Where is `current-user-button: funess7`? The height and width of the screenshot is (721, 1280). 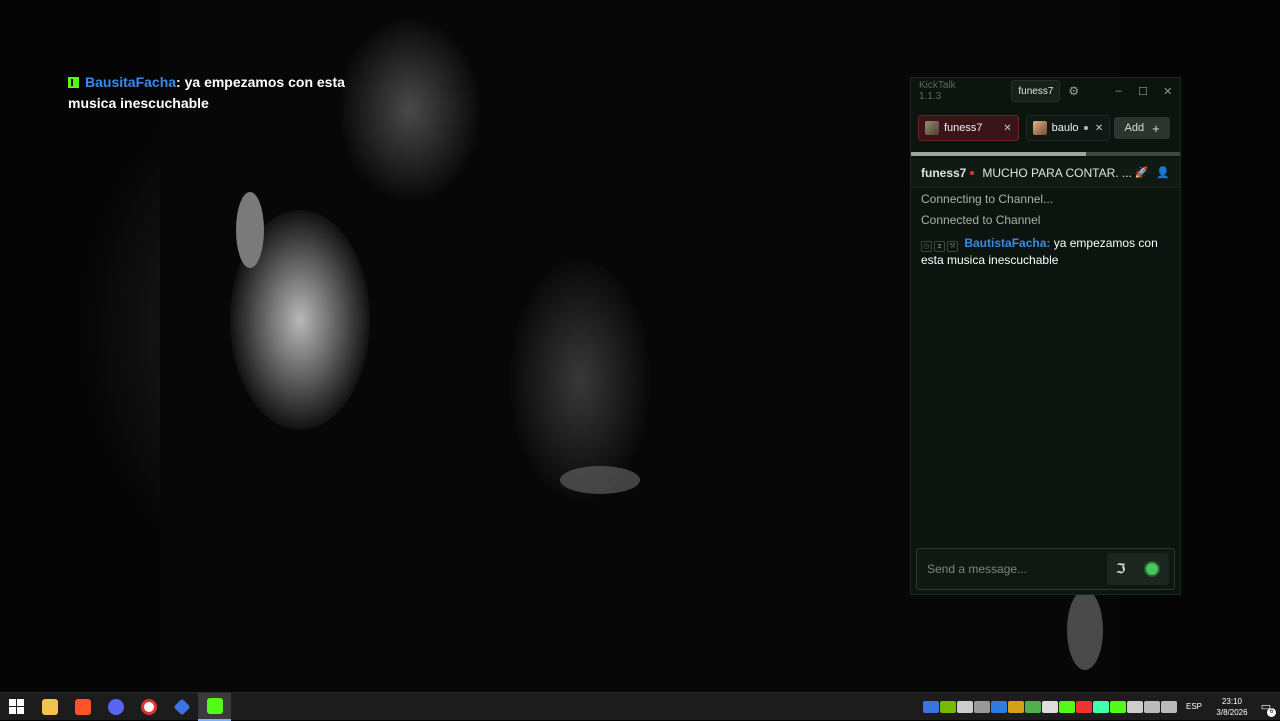 current-user-button: funess7 is located at coordinates (1036, 91).